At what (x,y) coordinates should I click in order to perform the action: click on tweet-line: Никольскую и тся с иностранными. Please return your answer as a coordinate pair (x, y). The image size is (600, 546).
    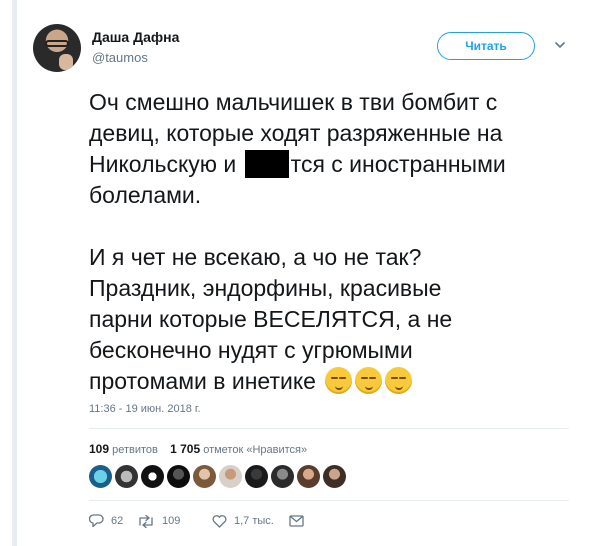
    Looking at the image, I should click on (324, 164).